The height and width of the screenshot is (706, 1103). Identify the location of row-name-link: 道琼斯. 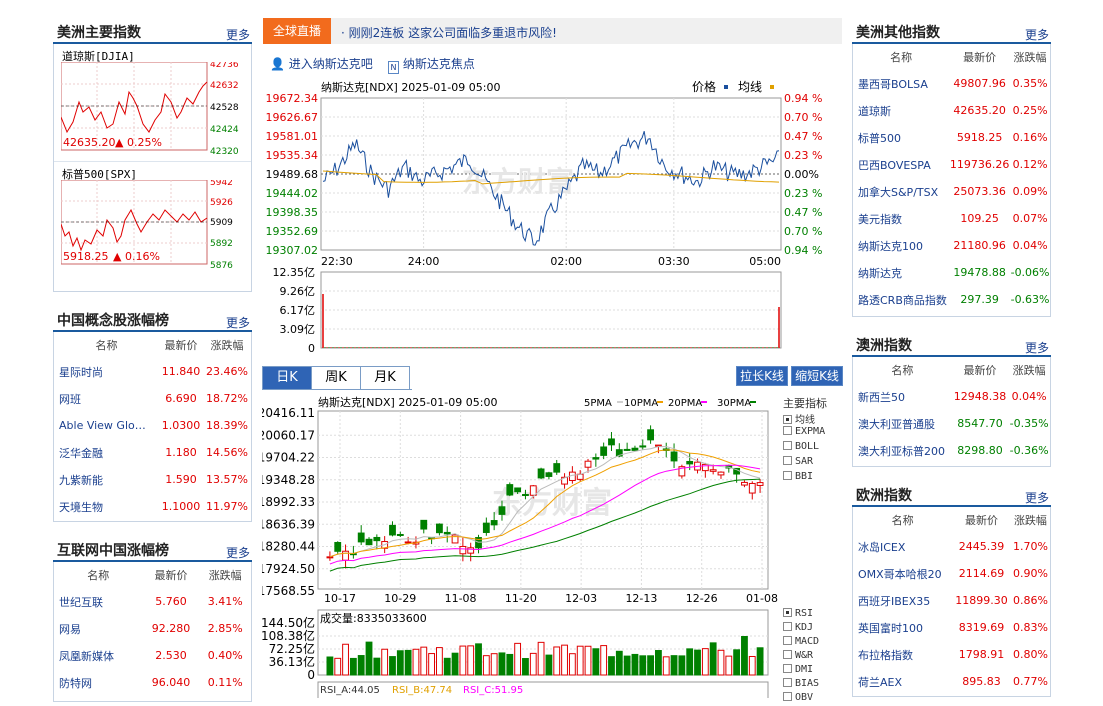
(901, 110).